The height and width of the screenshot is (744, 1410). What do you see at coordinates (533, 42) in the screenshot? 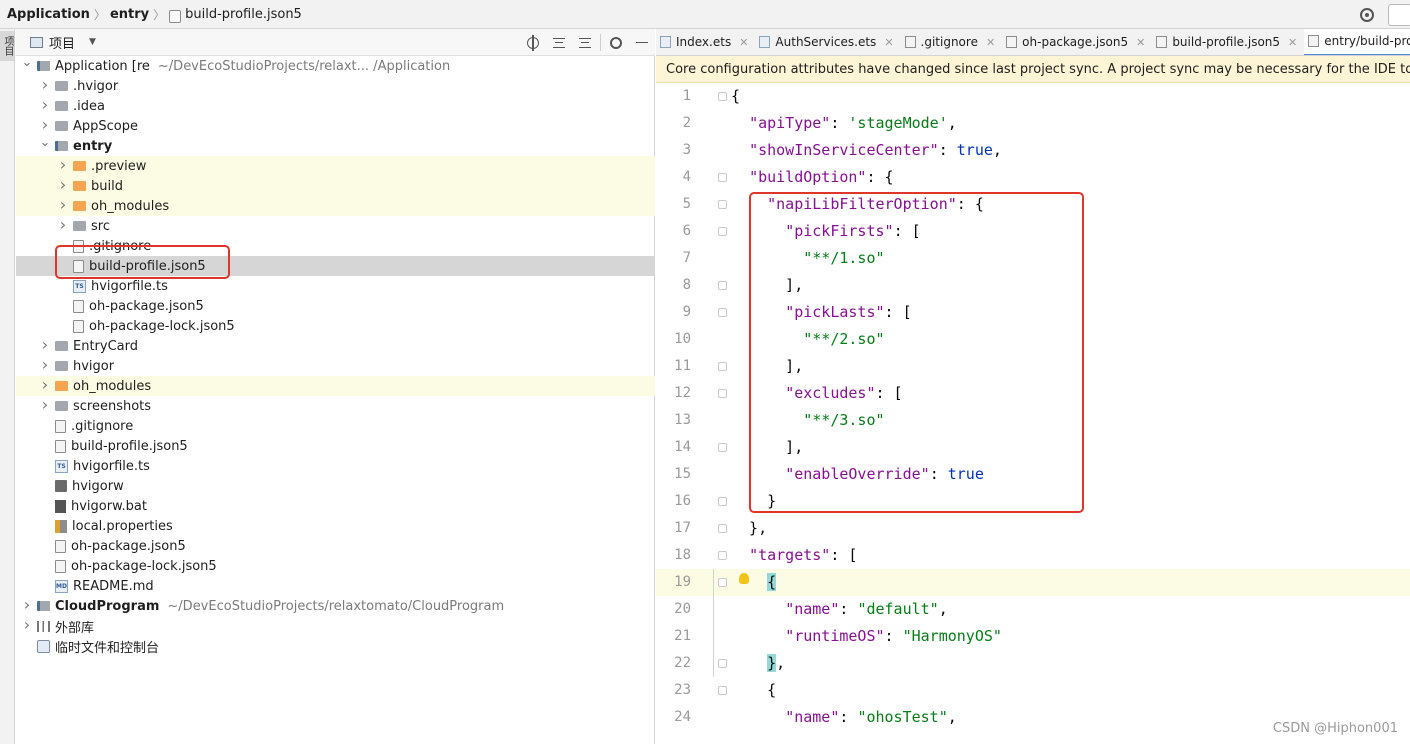
I see `locate-icon` at bounding box center [533, 42].